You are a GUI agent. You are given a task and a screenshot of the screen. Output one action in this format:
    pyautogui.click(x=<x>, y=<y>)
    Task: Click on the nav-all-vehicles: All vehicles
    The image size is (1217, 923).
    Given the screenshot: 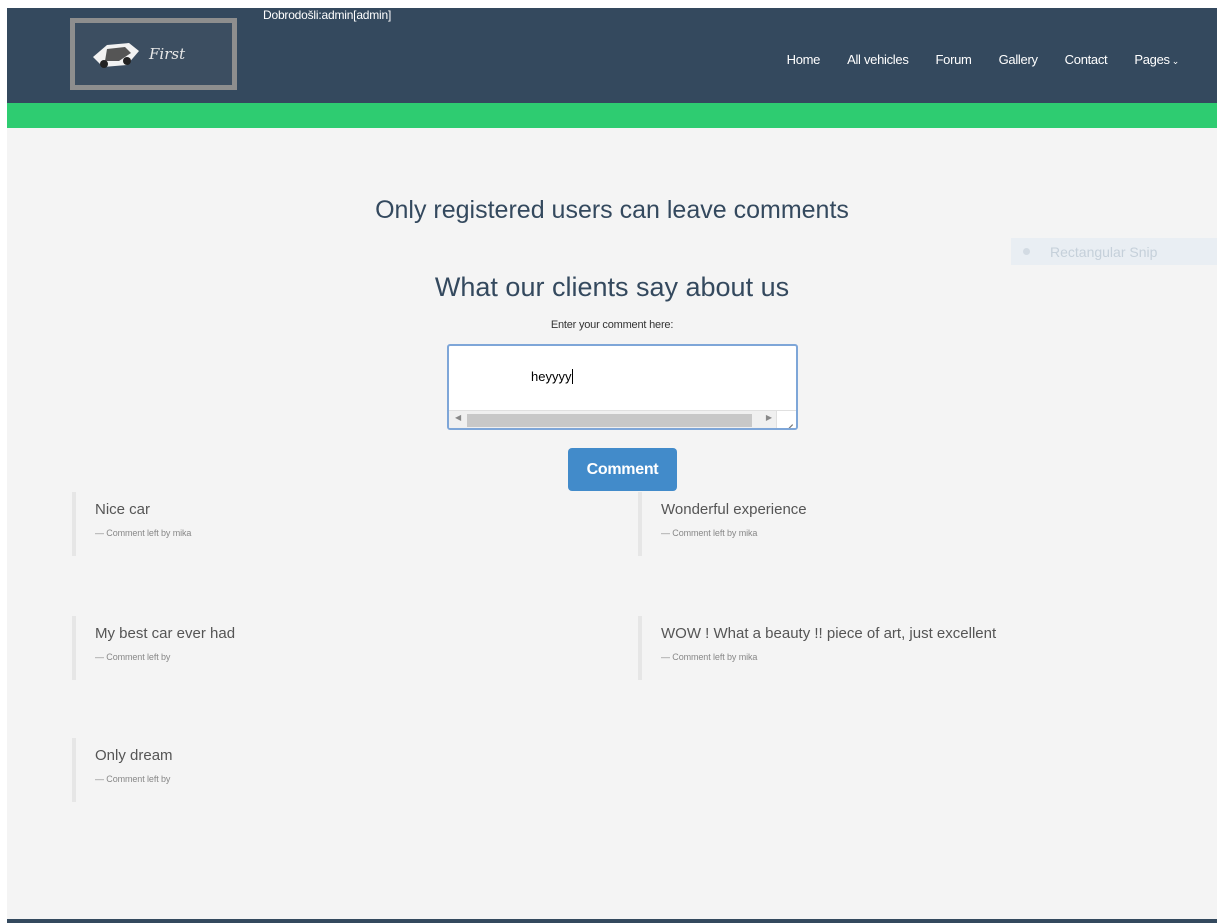 What is the action you would take?
    pyautogui.click(x=878, y=59)
    